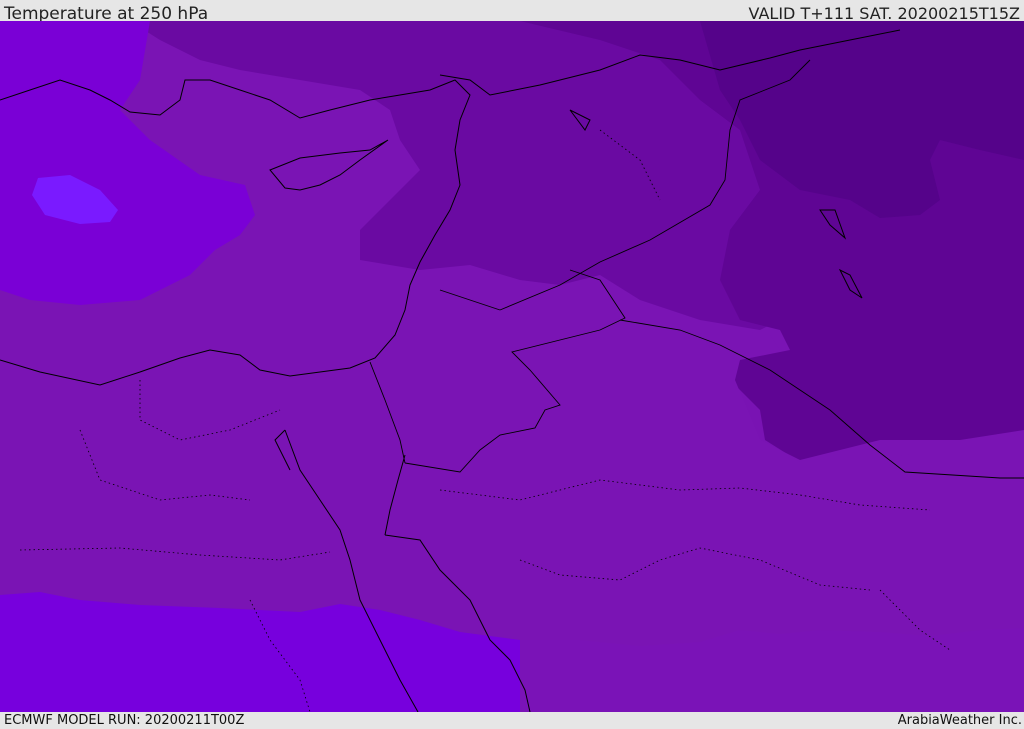 This screenshot has width=1024, height=729. What do you see at coordinates (959, 720) in the screenshot?
I see `credit-label: ArabiaWeather Inc.` at bounding box center [959, 720].